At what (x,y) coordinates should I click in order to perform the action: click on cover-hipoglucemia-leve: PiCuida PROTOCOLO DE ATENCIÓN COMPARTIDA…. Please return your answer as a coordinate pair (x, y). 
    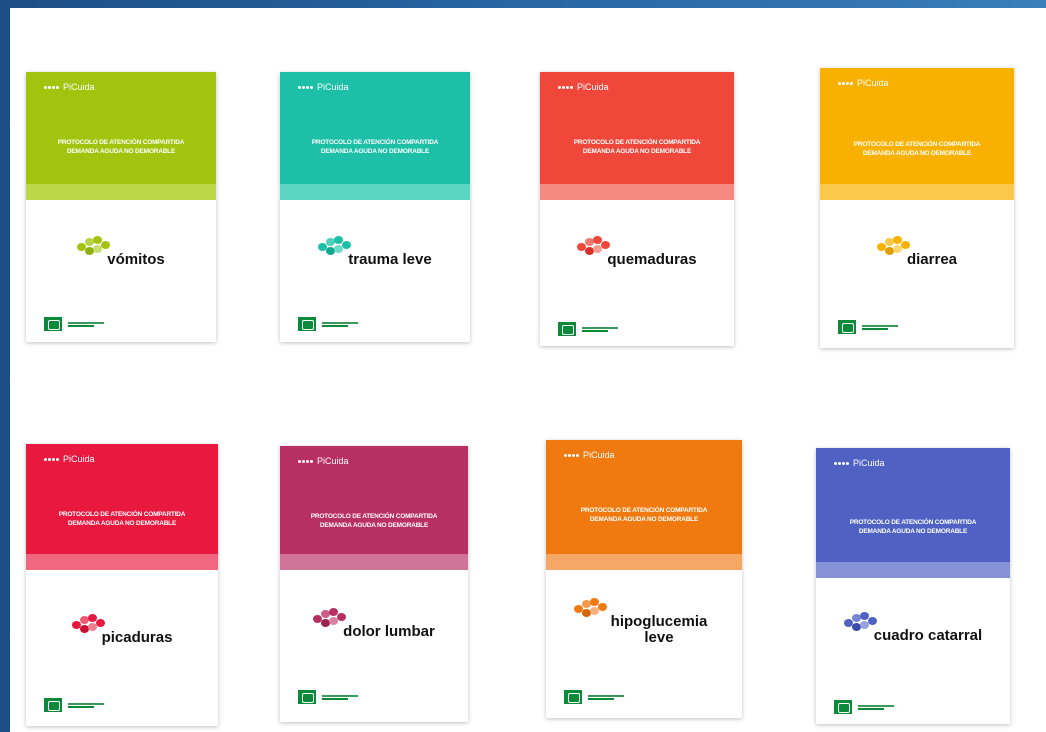
    Looking at the image, I should click on (644, 579).